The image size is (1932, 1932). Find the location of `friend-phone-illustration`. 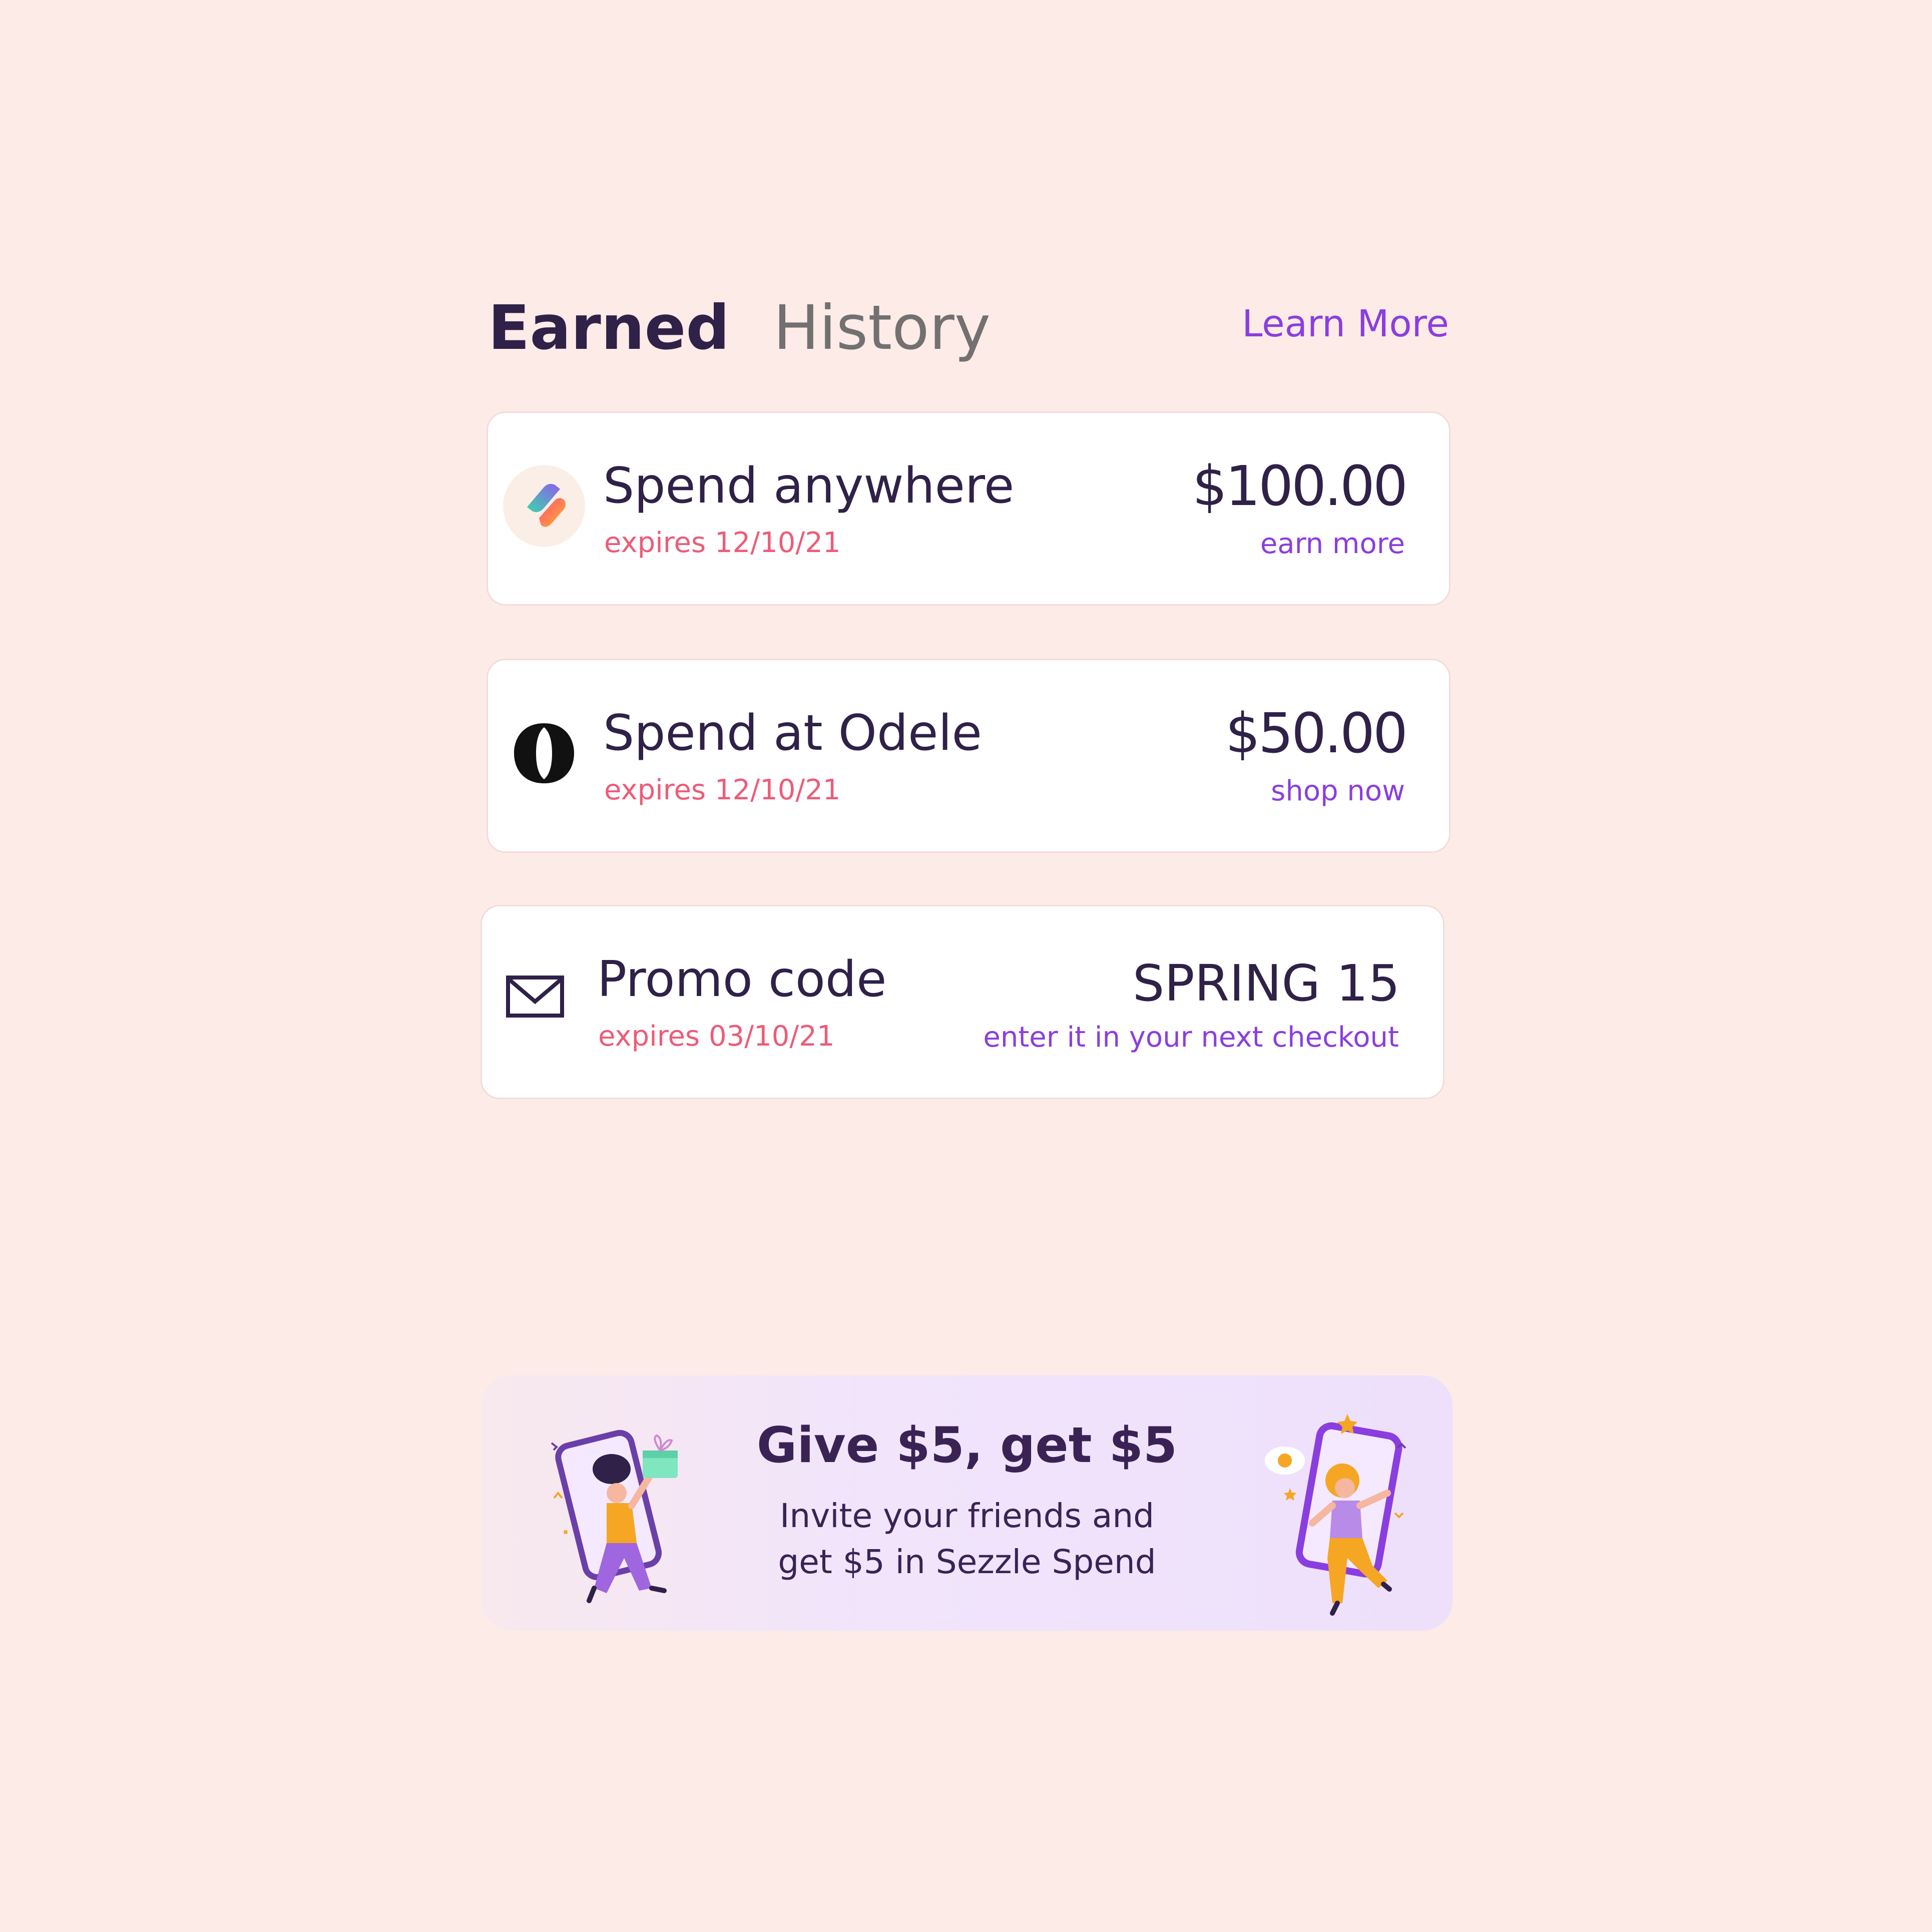

friend-phone-illustration is located at coordinates (1337, 1508).